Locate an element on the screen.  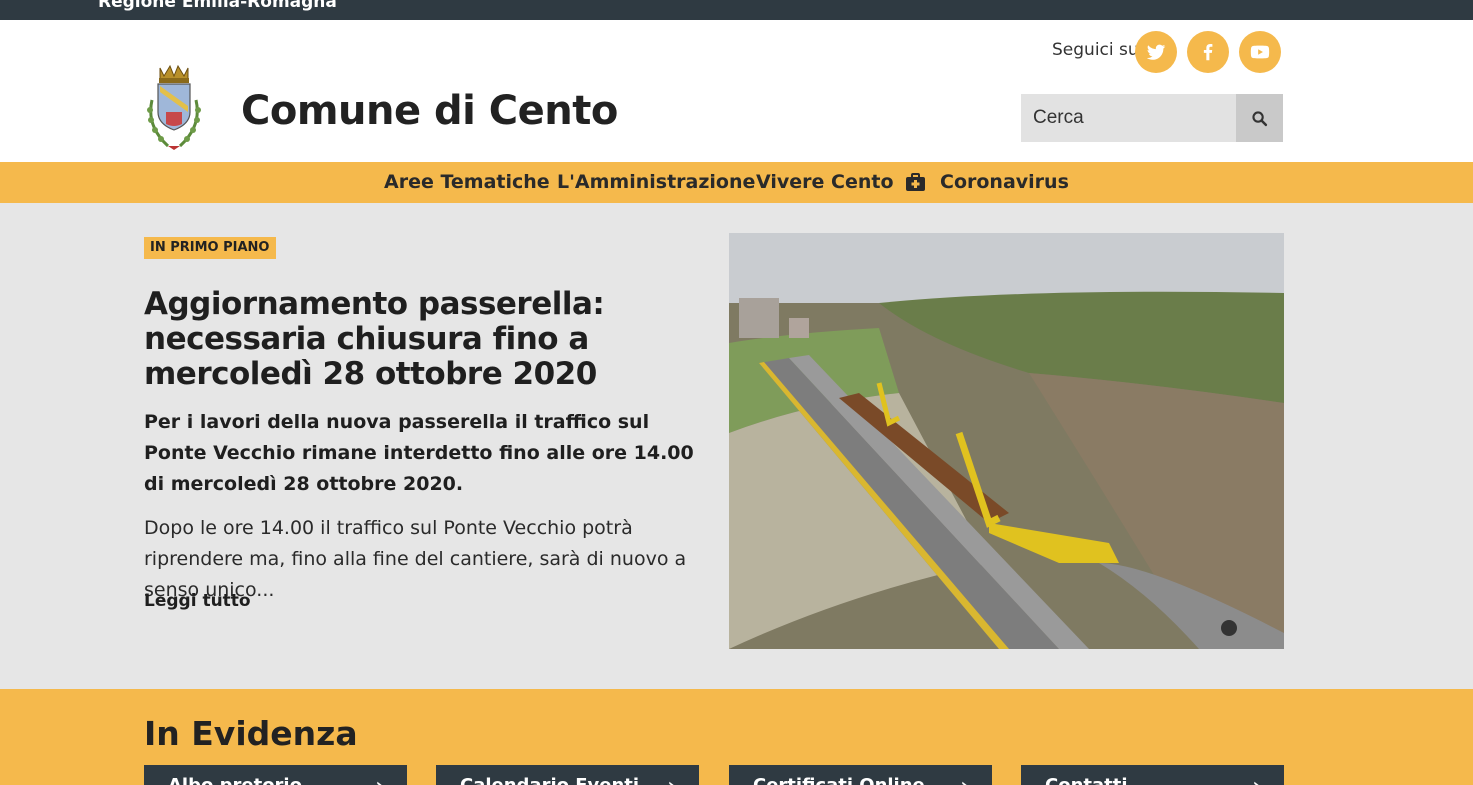
search-icon is located at coordinates (1260, 118).